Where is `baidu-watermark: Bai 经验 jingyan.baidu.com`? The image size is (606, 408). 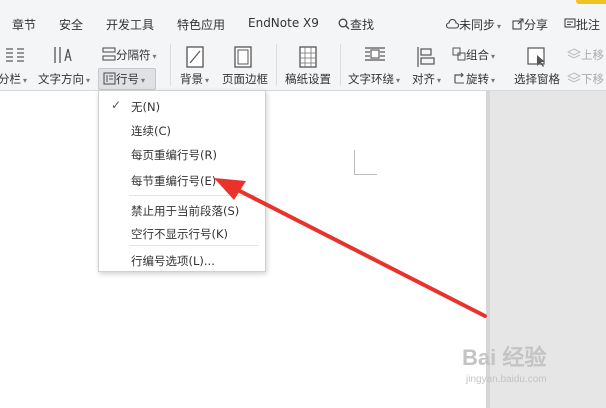 baidu-watermark: Bai 经验 jingyan.baidu.com is located at coordinates (522, 370).